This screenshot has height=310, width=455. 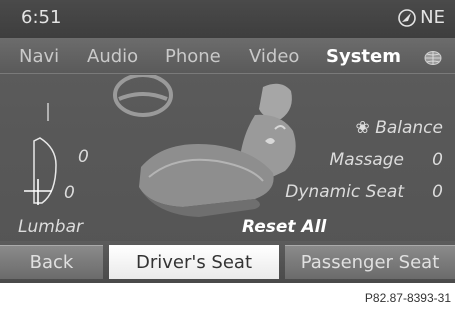 What do you see at coordinates (407, 298) in the screenshot?
I see `figure-caption: P82.87-8393-31` at bounding box center [407, 298].